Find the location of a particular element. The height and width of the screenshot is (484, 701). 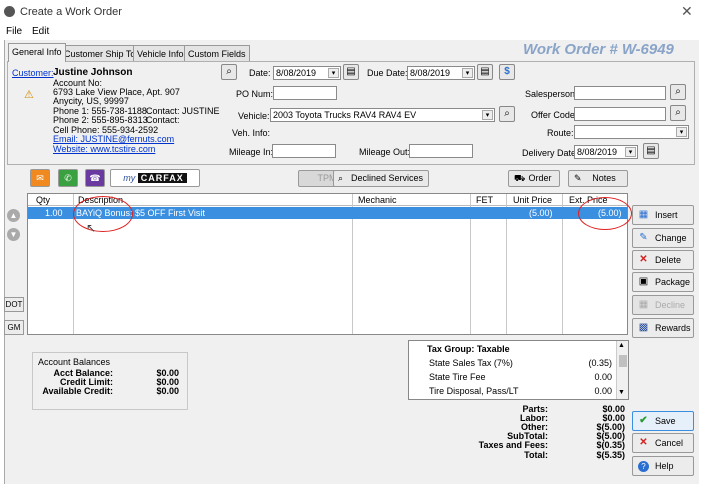

notes-button: ✎ Notes is located at coordinates (598, 178).